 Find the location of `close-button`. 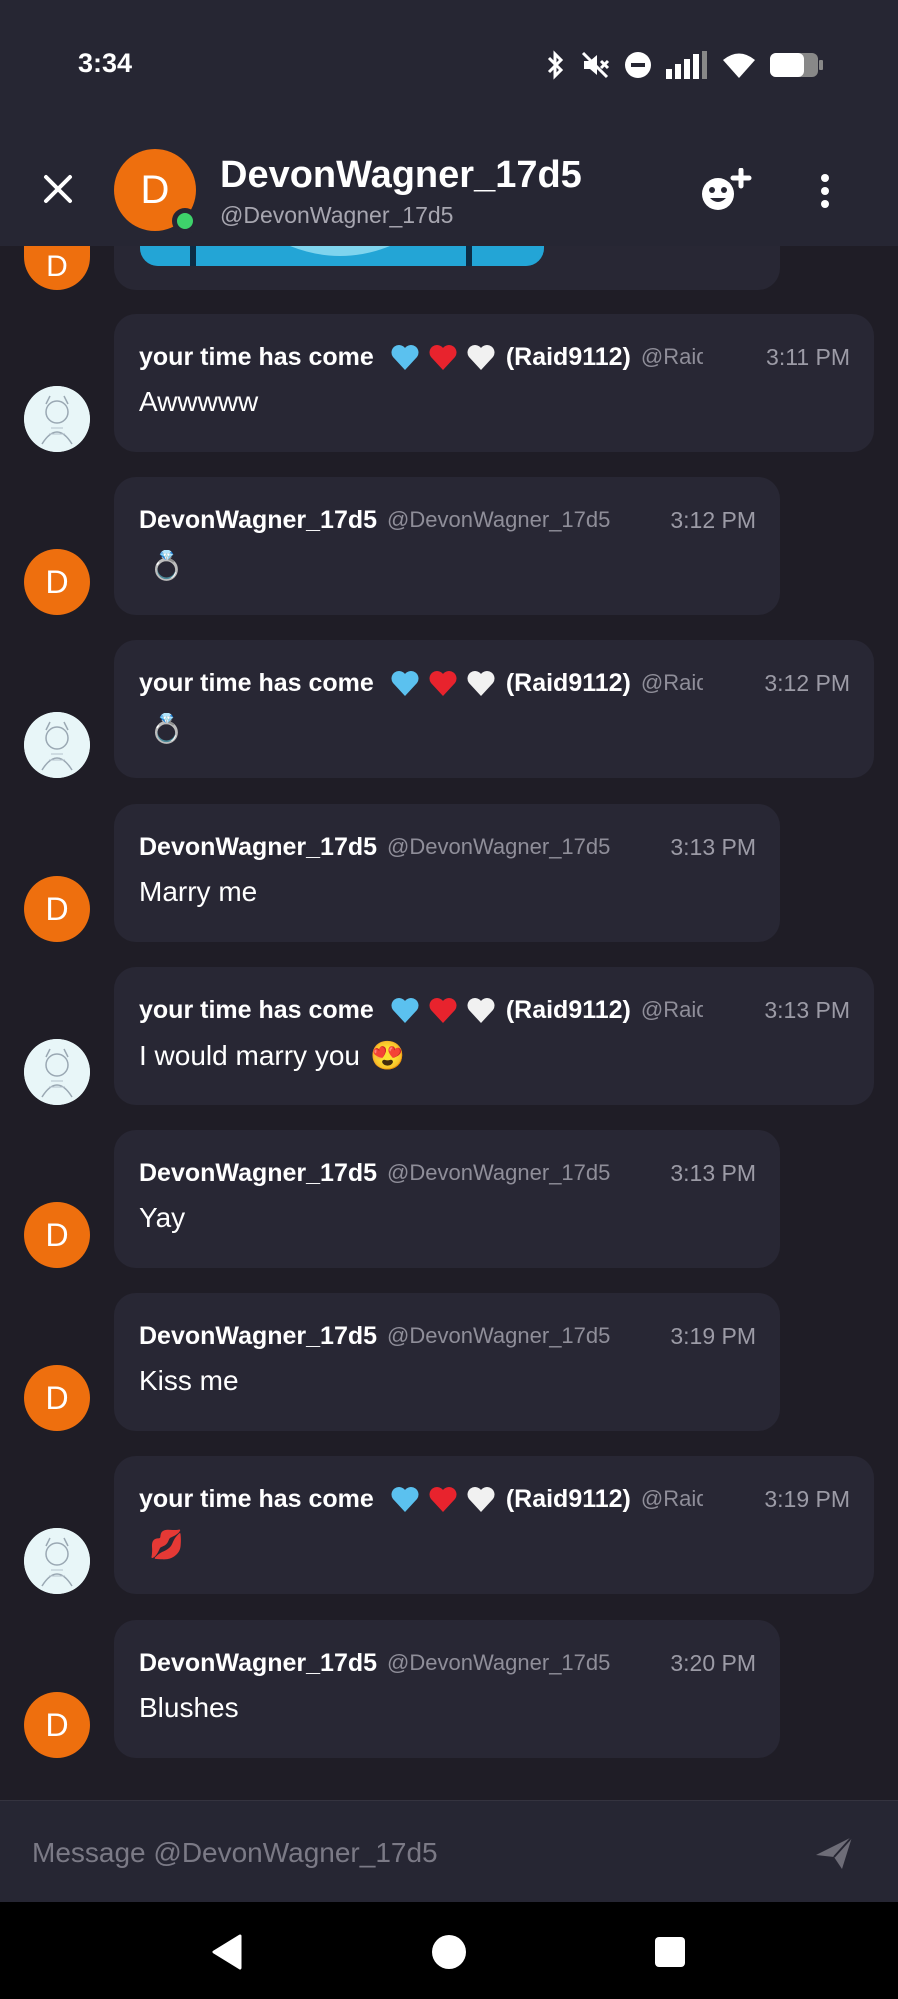

close-button is located at coordinates (58, 189).